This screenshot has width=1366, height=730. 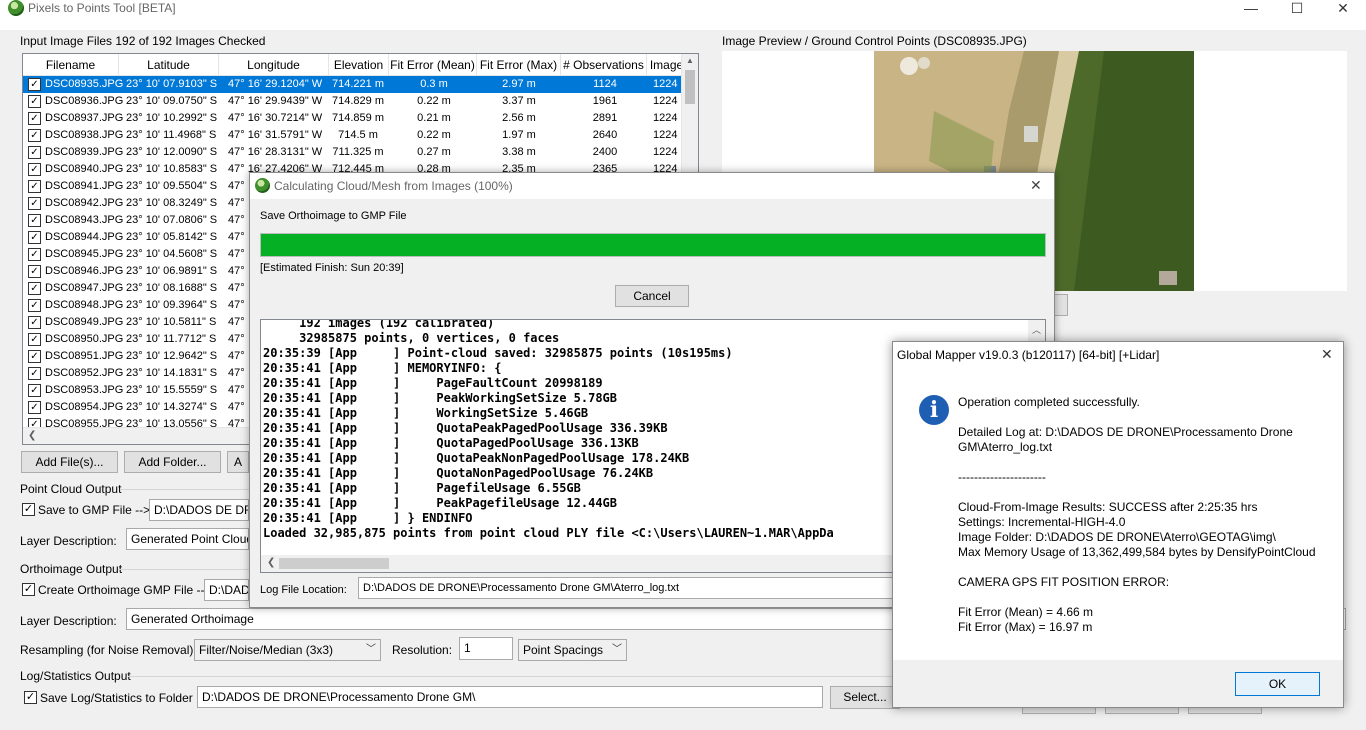 What do you see at coordinates (519, 101) in the screenshot?
I see `table-cell-fmax: 3.37 m` at bounding box center [519, 101].